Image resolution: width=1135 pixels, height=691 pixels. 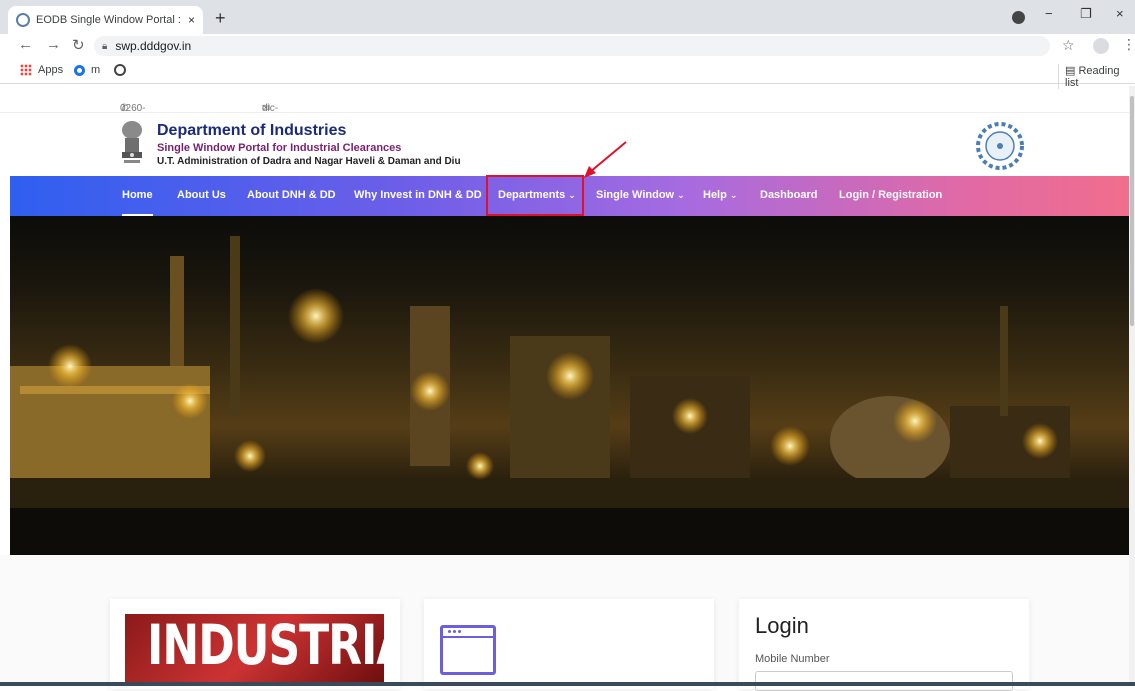 I want to click on url-text: swp.dddgov.in, so click(x=153, y=46).